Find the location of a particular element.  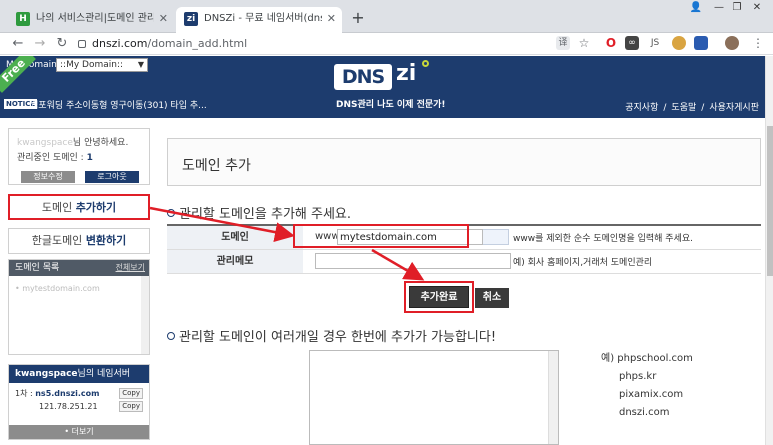

example-1: phpschool.com is located at coordinates (655, 358).